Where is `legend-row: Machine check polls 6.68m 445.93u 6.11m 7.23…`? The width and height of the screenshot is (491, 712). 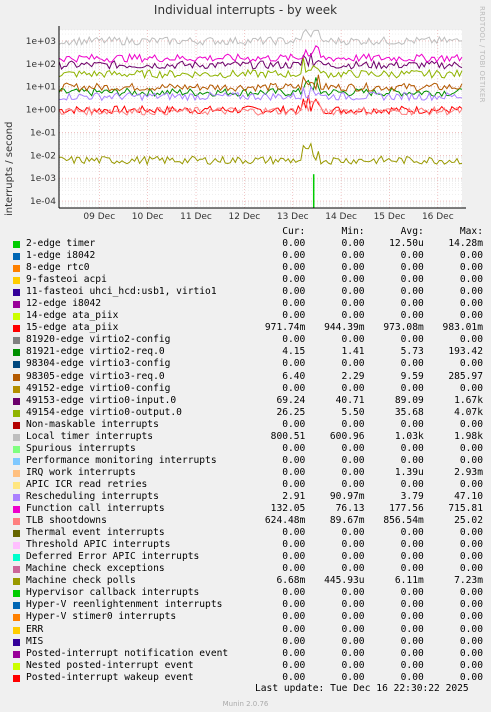
legend-row: Machine check polls 6.68m 445.93u 6.11m 7.23… is located at coordinates (248, 581).